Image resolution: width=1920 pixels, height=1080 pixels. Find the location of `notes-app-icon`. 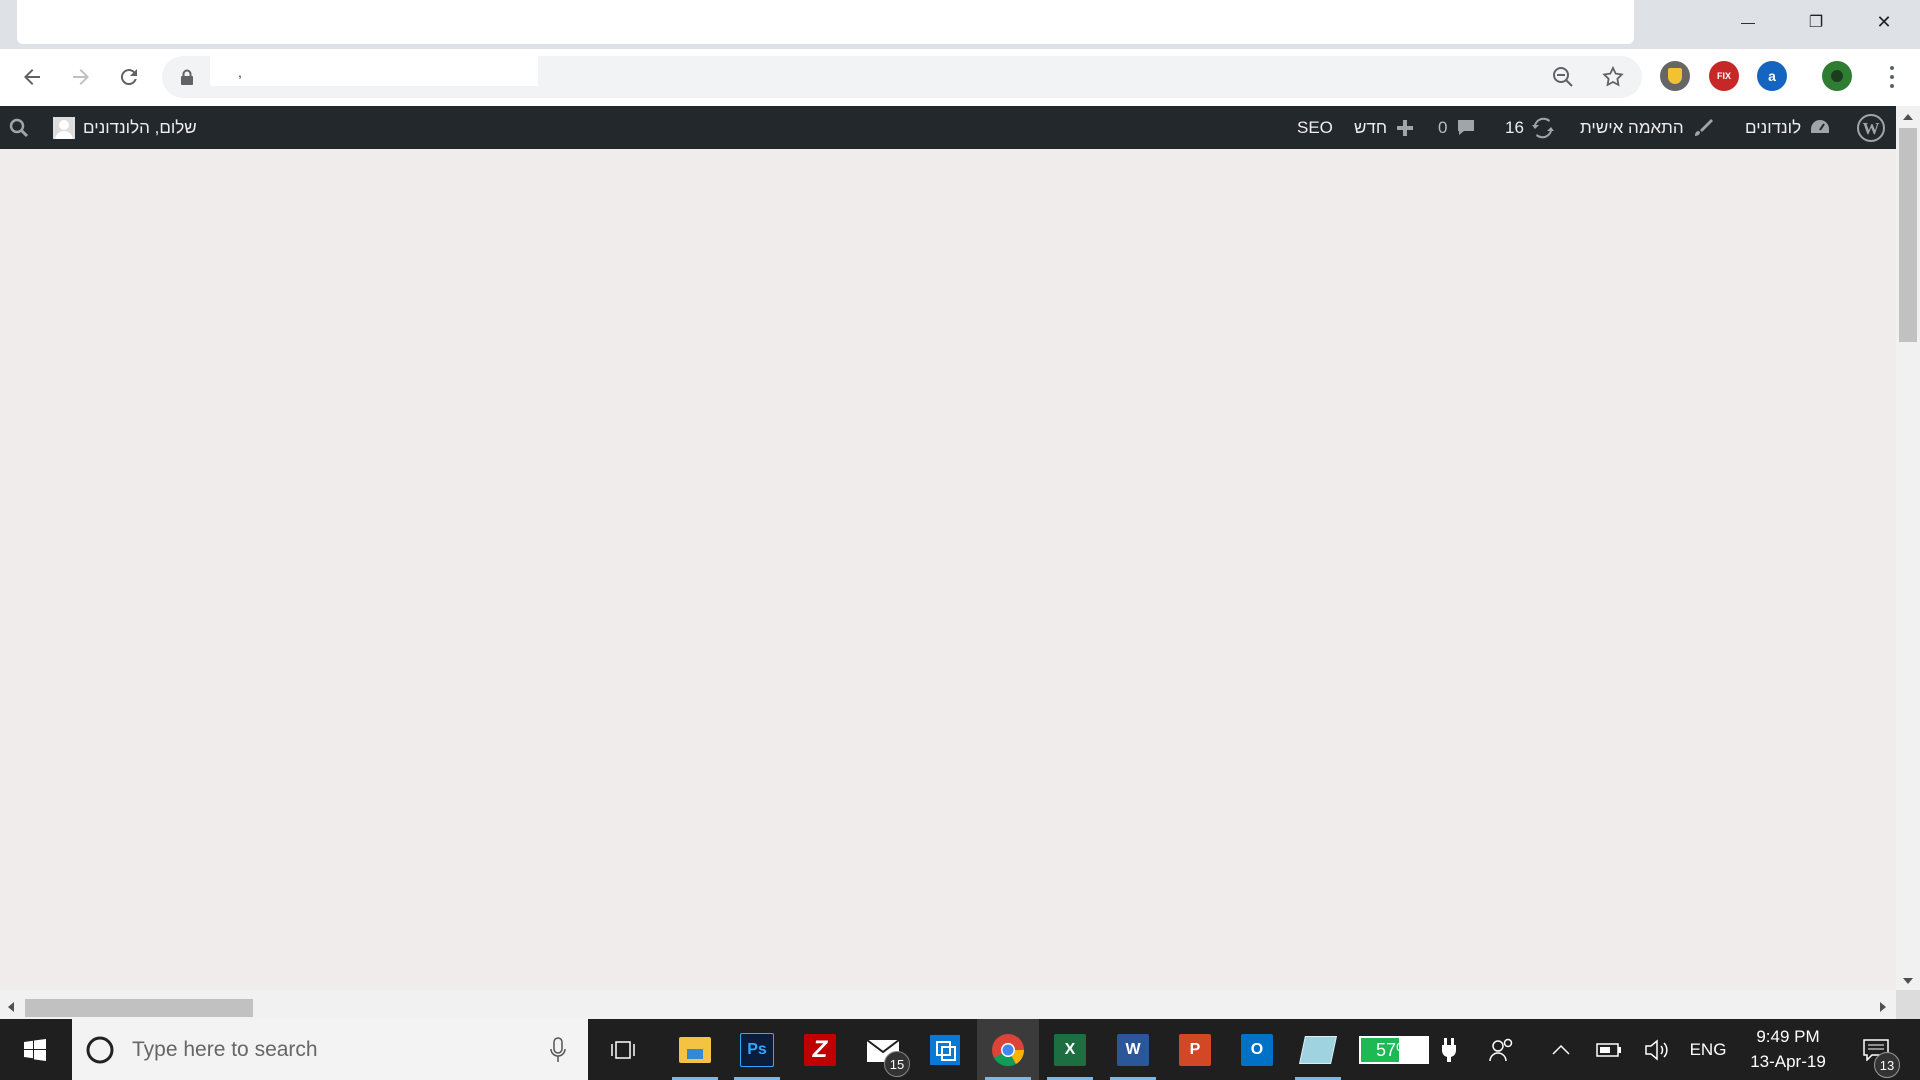

notes-app-icon is located at coordinates (1318, 1049).